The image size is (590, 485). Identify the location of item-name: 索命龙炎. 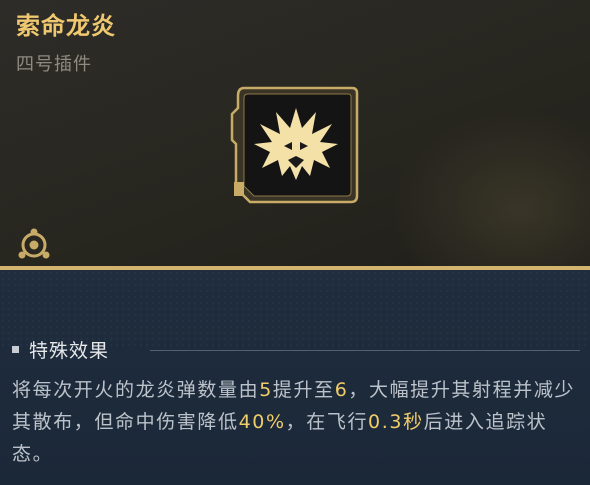
(66, 26).